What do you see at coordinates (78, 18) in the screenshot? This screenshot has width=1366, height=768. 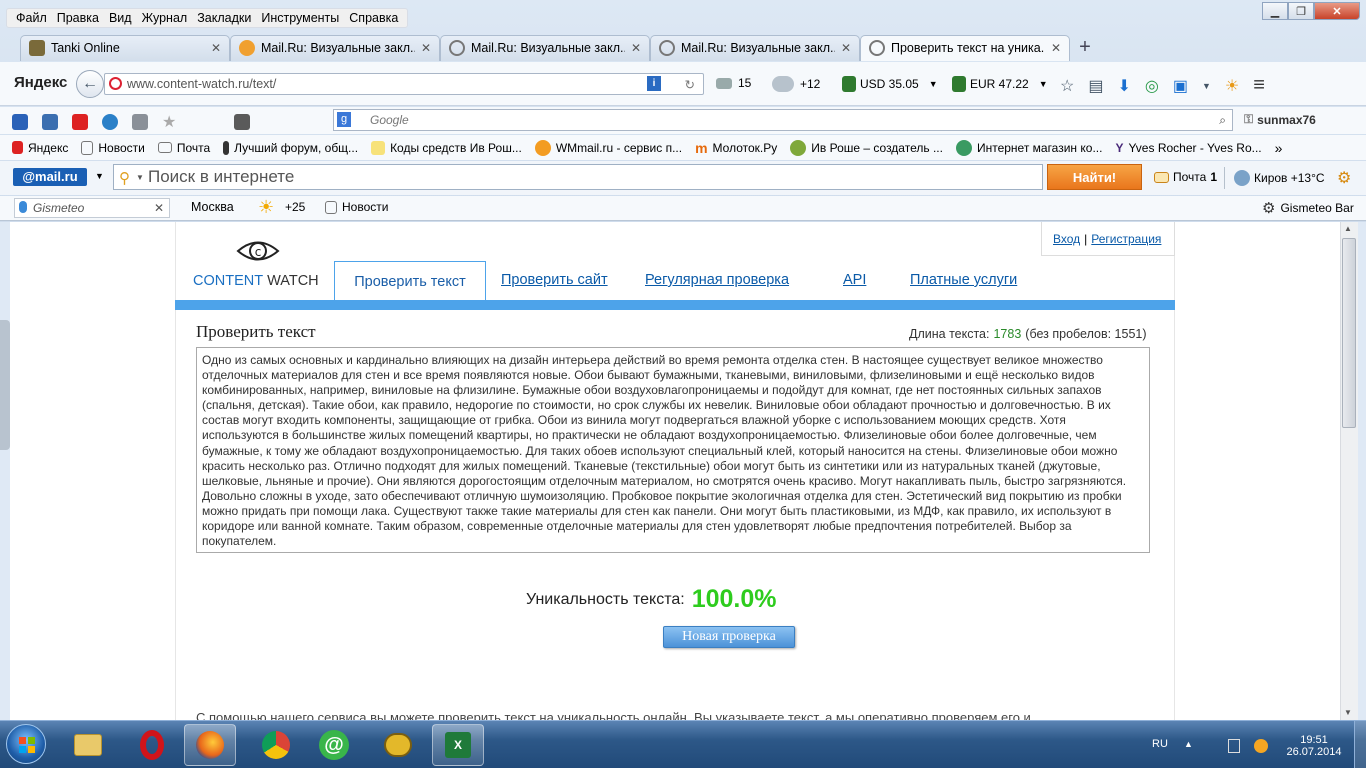 I see `menu-edit: Правка` at bounding box center [78, 18].